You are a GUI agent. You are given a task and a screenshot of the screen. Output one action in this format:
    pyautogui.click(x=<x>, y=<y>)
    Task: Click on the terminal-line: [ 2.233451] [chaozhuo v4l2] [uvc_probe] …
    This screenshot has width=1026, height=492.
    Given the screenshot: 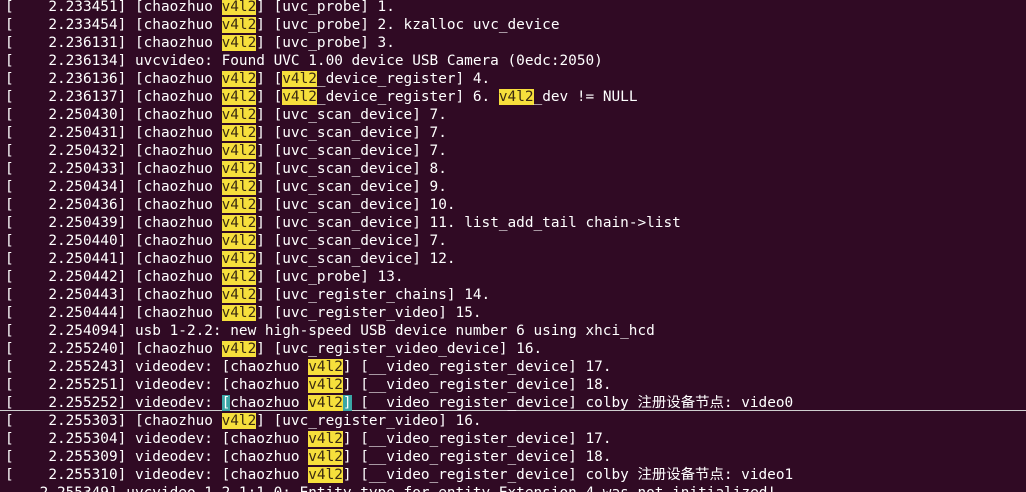 What is the action you would take?
    pyautogui.click(x=200, y=8)
    